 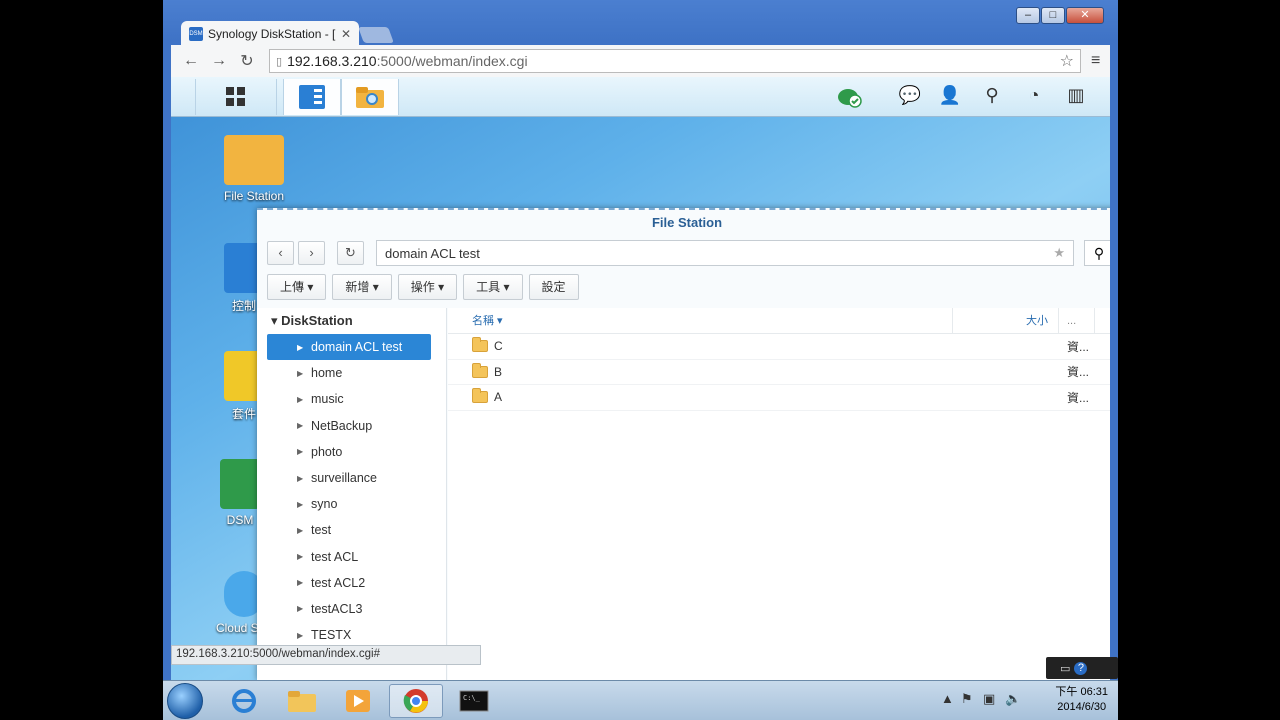 I want to click on chrome-task, so click(x=416, y=701).